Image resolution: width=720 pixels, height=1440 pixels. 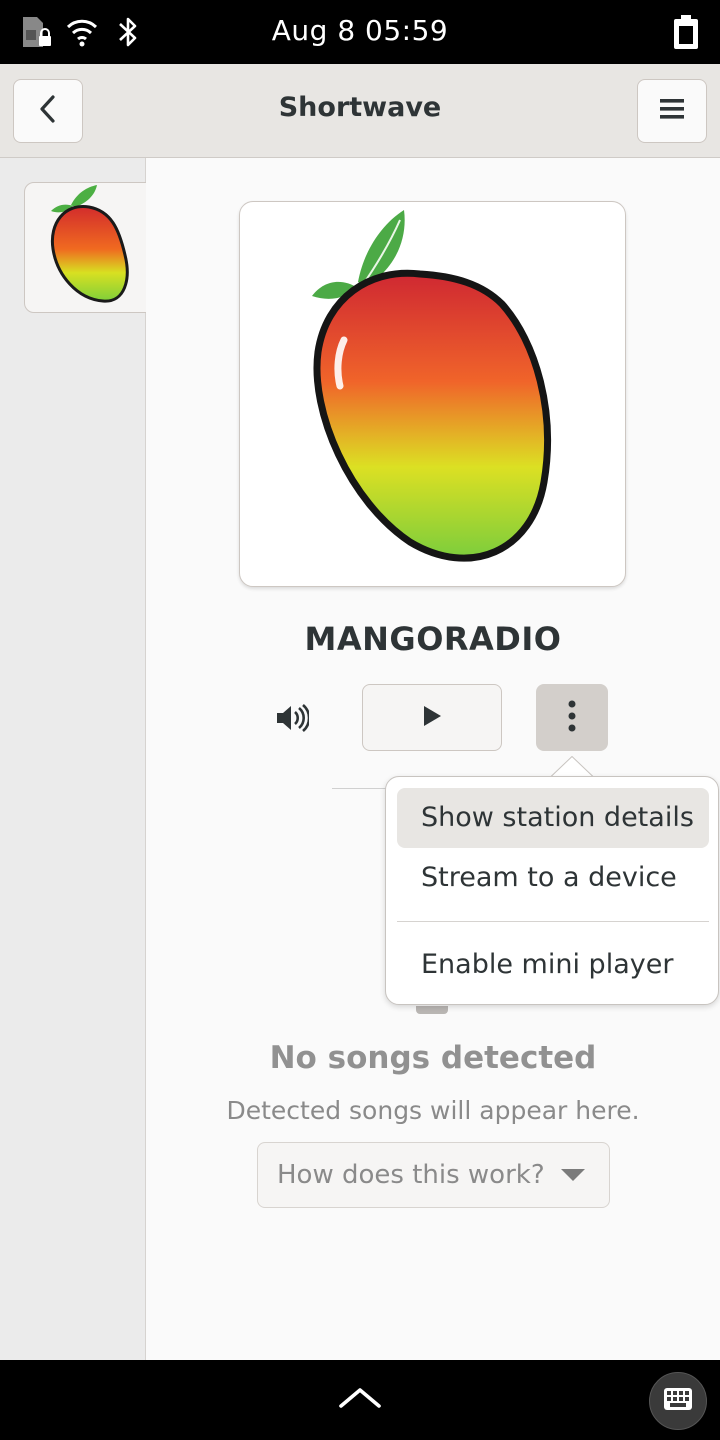 I want to click on how-does-this-work-button: How does this work?, so click(x=433, y=1175).